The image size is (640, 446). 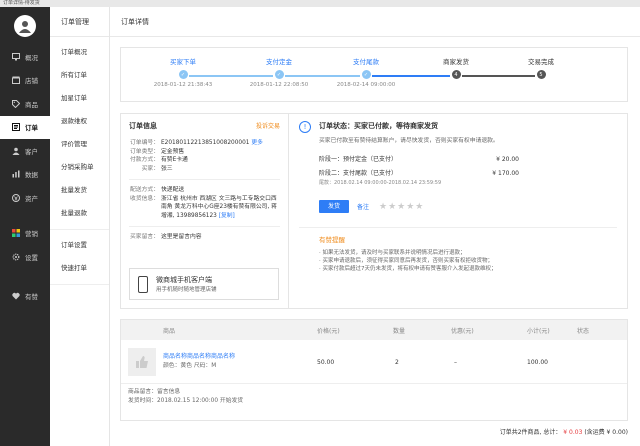 I want to click on order-field: 配送方式： 快递配送, so click(x=204, y=190).